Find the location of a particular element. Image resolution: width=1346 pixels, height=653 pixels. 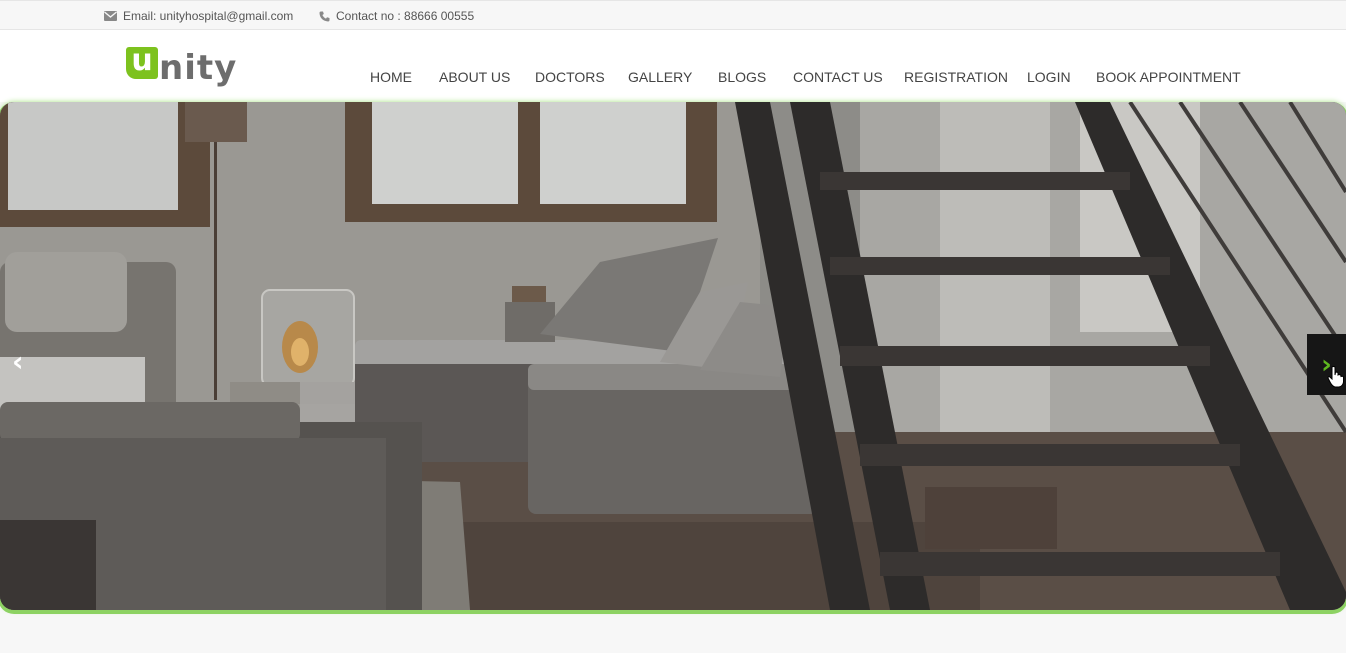

nav-login: LOGIN is located at coordinates (1049, 77).